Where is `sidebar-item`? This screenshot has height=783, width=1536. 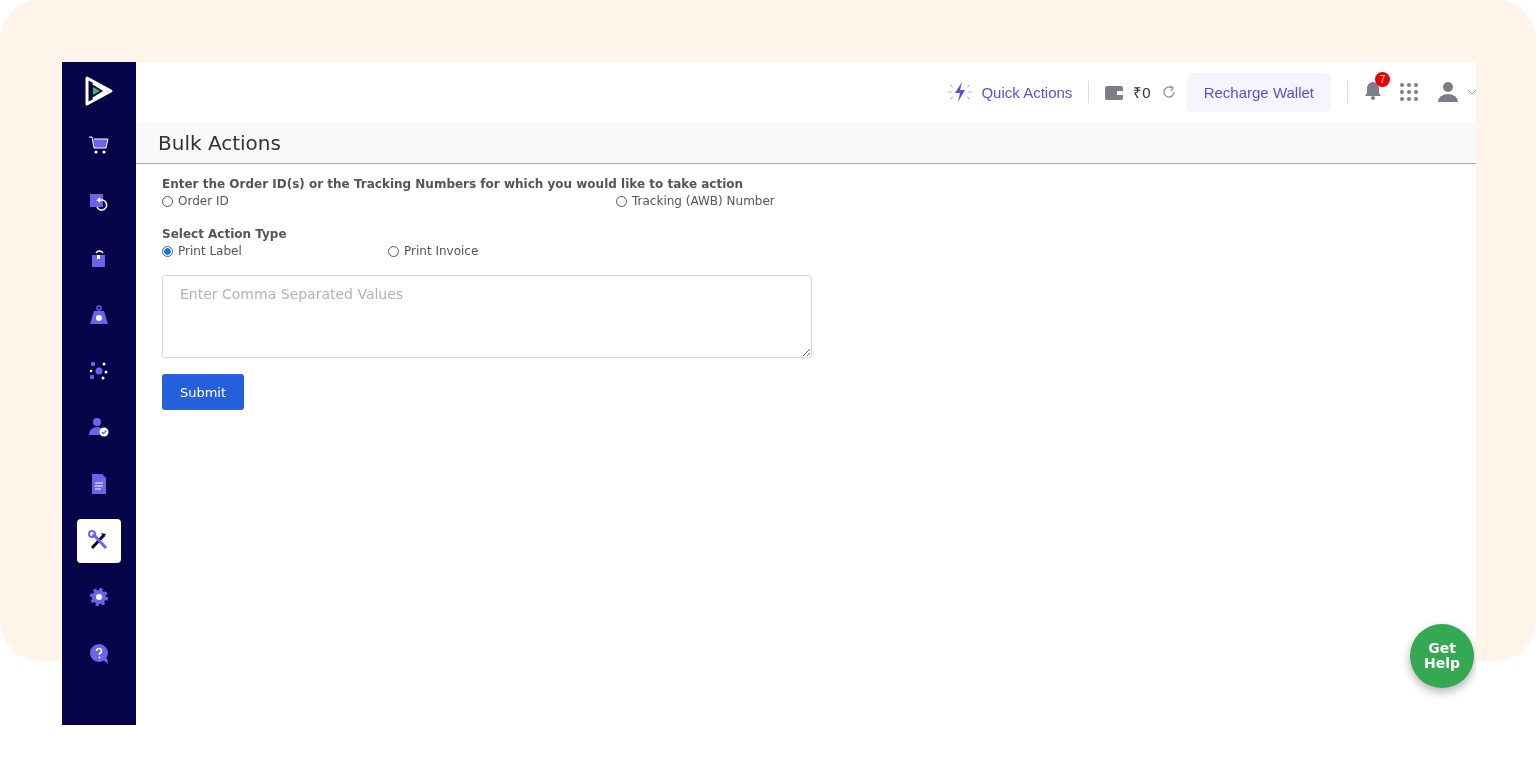
sidebar-item is located at coordinates (99, 540).